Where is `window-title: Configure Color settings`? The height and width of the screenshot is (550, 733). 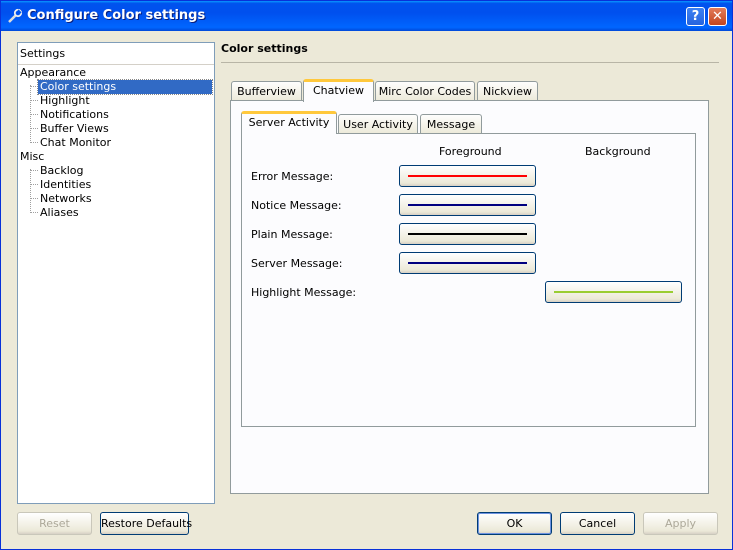 window-title: Configure Color settings is located at coordinates (116, 15).